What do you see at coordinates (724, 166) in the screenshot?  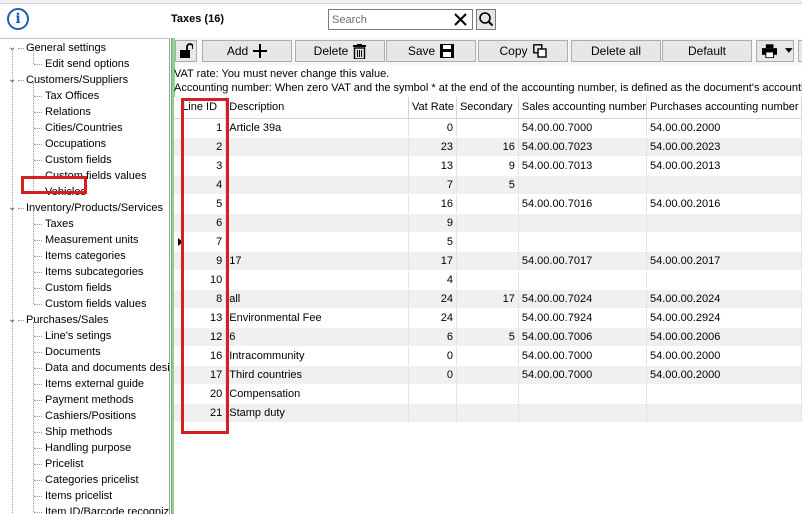 I see `cell-purchases-accounting: 54.00.00.2013` at bounding box center [724, 166].